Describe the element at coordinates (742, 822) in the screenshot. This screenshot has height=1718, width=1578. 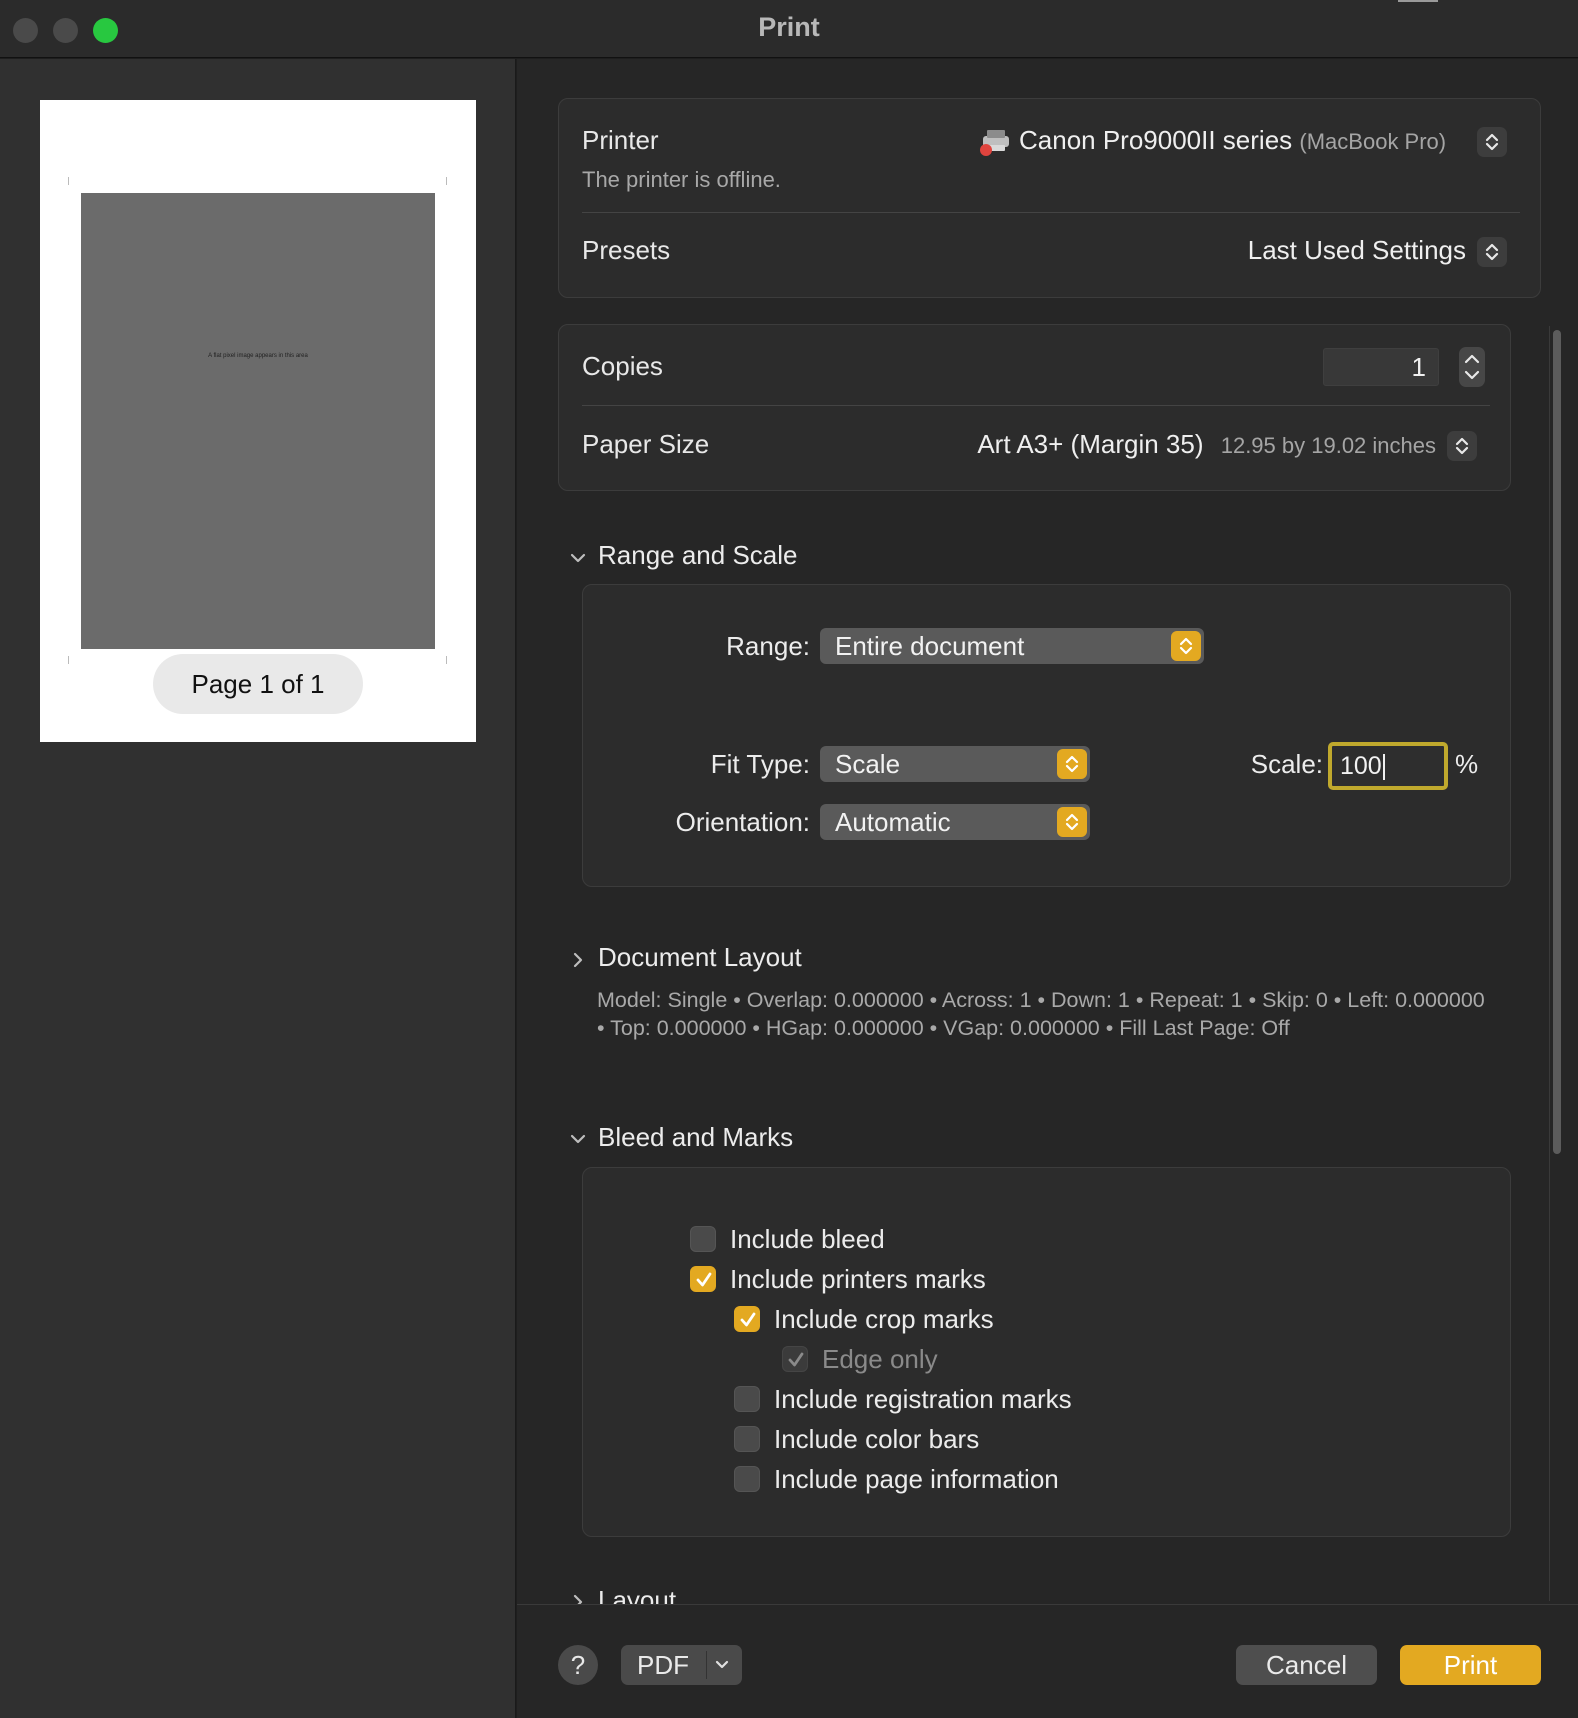
I see `orientation-label: Orientation:` at that location.